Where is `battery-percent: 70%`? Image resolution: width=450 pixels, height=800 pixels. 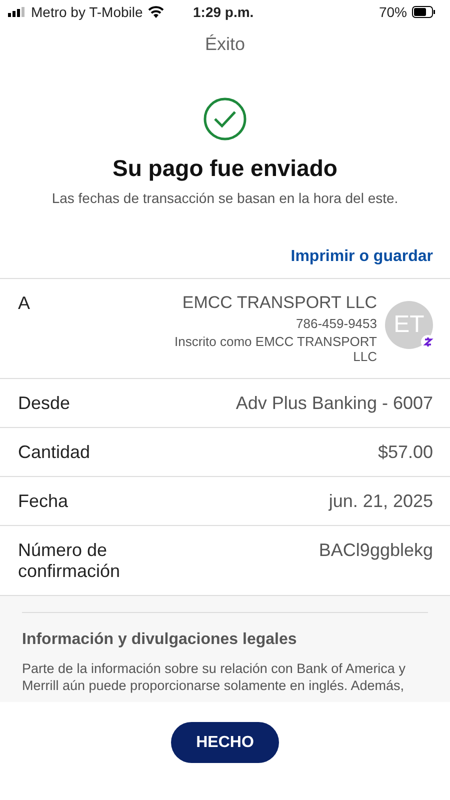 battery-percent: 70% is located at coordinates (392, 12).